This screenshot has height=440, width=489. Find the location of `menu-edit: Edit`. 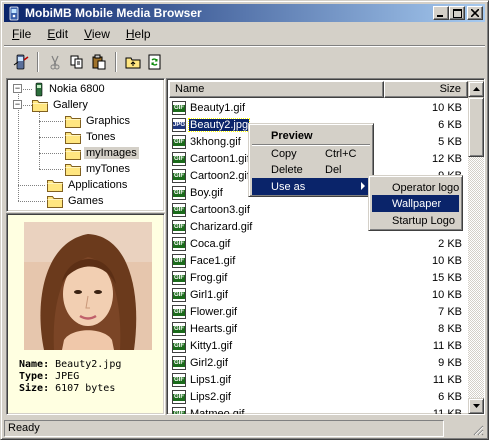

menu-edit: Edit is located at coordinates (57, 34).